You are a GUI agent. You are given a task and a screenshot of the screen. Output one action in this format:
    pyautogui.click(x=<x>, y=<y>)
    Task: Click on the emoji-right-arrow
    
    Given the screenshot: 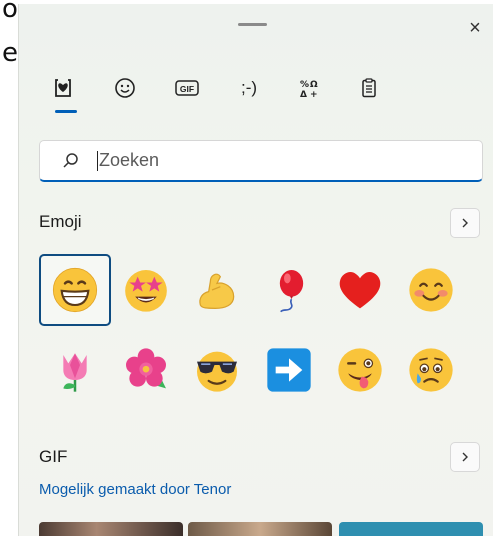 What is the action you would take?
    pyautogui.click(x=289, y=370)
    